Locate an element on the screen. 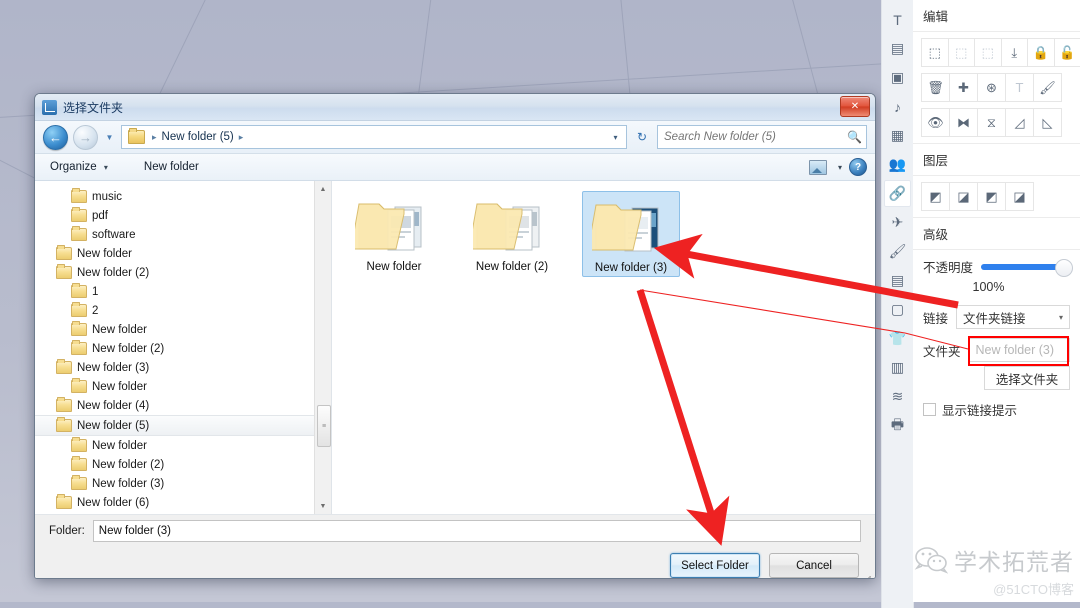 Image resolution: width=1080 pixels, height=608 pixels. callout-tool: ▤ is located at coordinates (897, 48).